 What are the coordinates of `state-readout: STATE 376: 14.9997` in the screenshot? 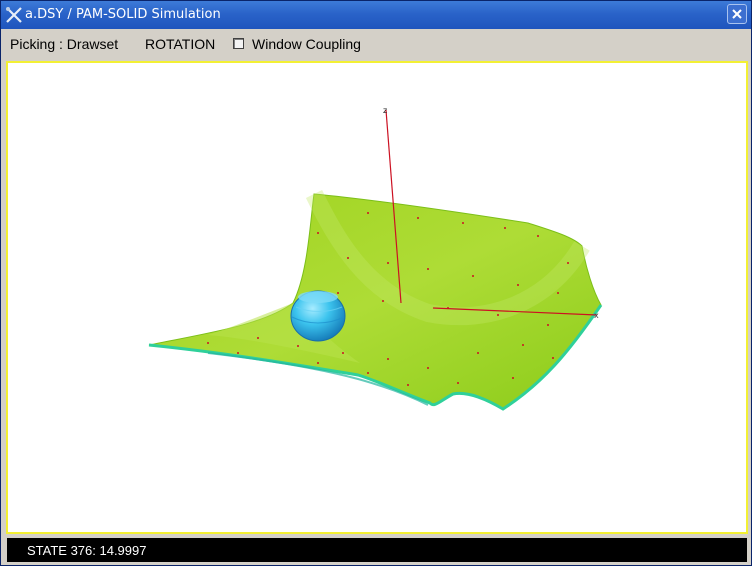 It's located at (87, 550).